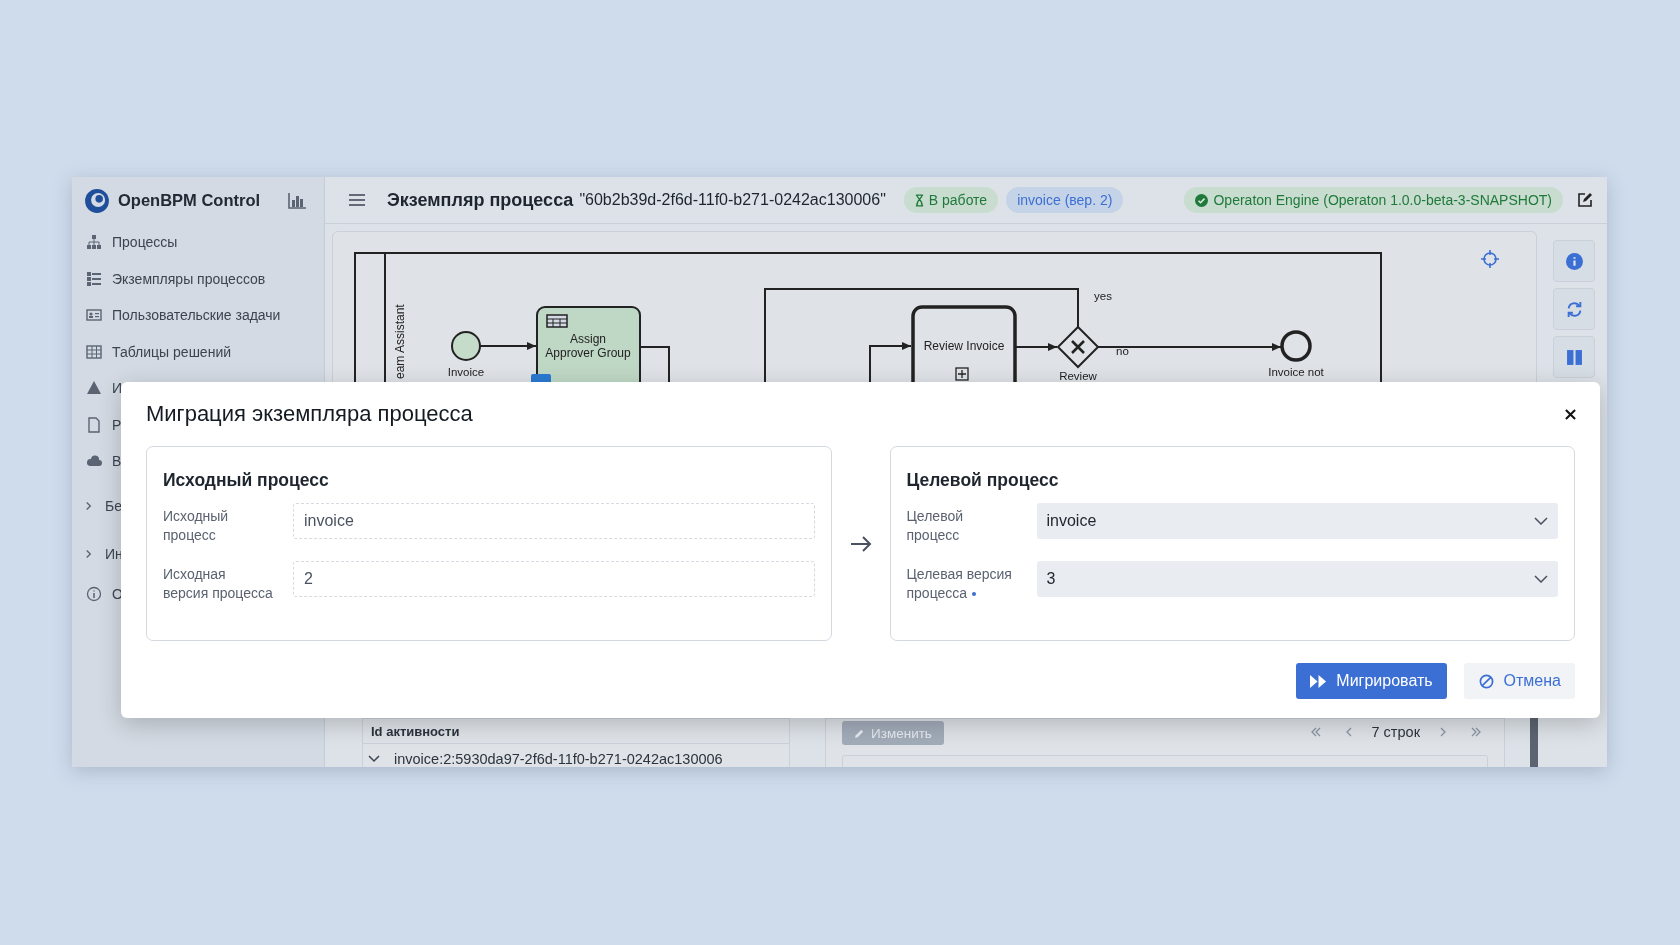 This screenshot has width=1680, height=945. Describe the element at coordinates (576, 731) in the screenshot. I see `column-header: Id активности` at that location.